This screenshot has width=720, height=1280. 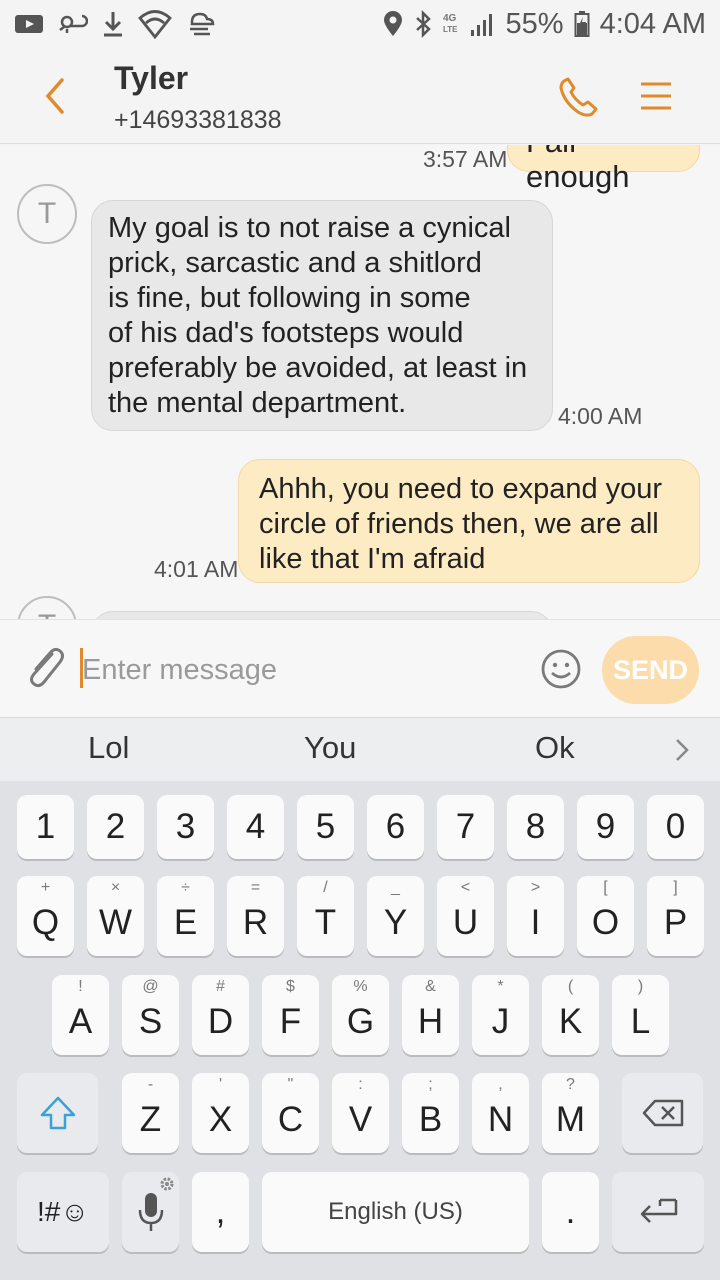 What do you see at coordinates (578, 97) in the screenshot?
I see `phone-icon` at bounding box center [578, 97].